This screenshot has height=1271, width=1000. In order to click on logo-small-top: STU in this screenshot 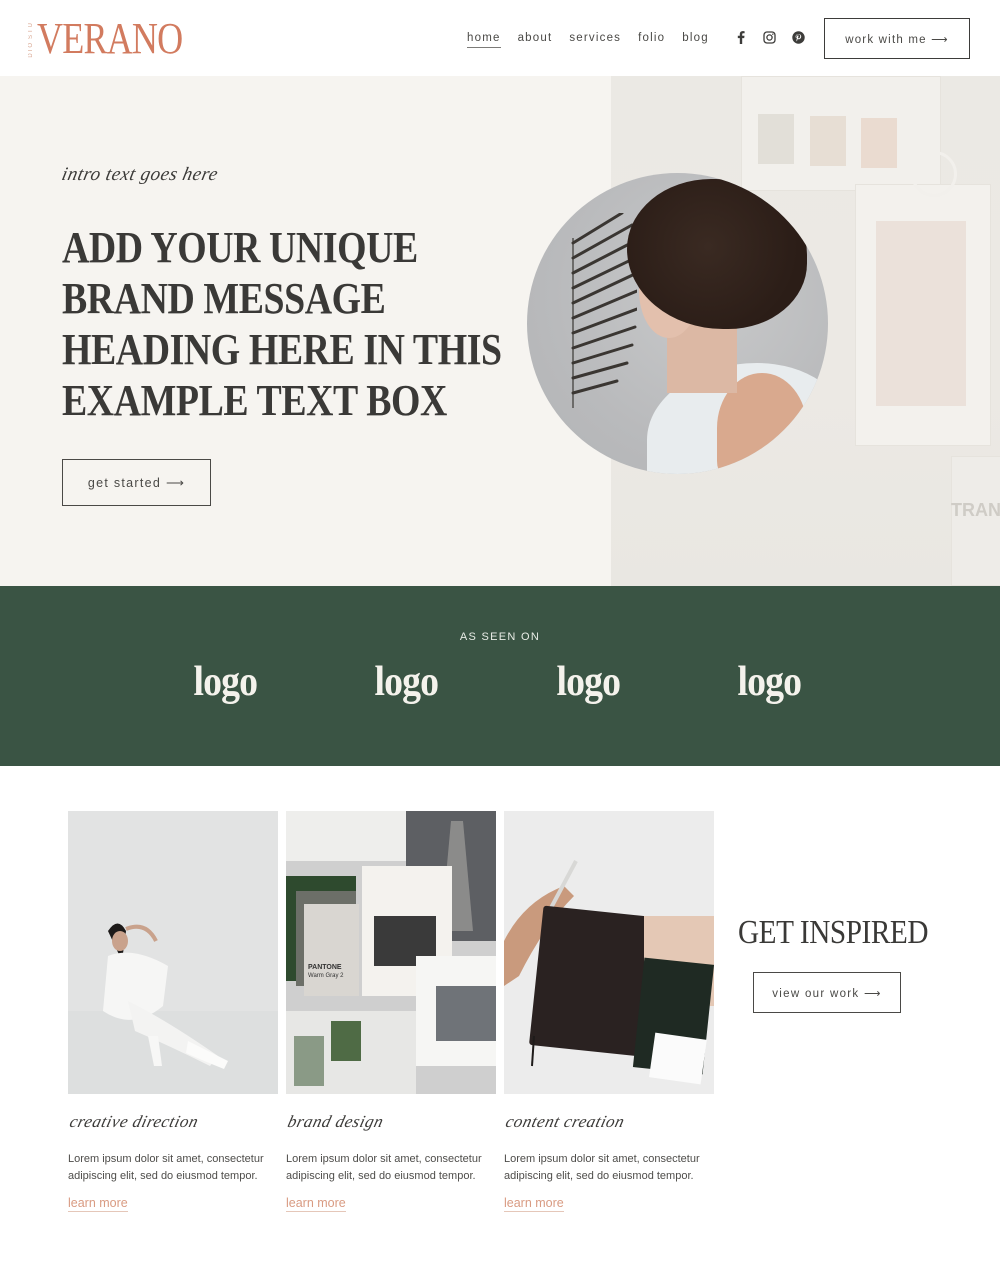, I will do `click(31, 29)`.